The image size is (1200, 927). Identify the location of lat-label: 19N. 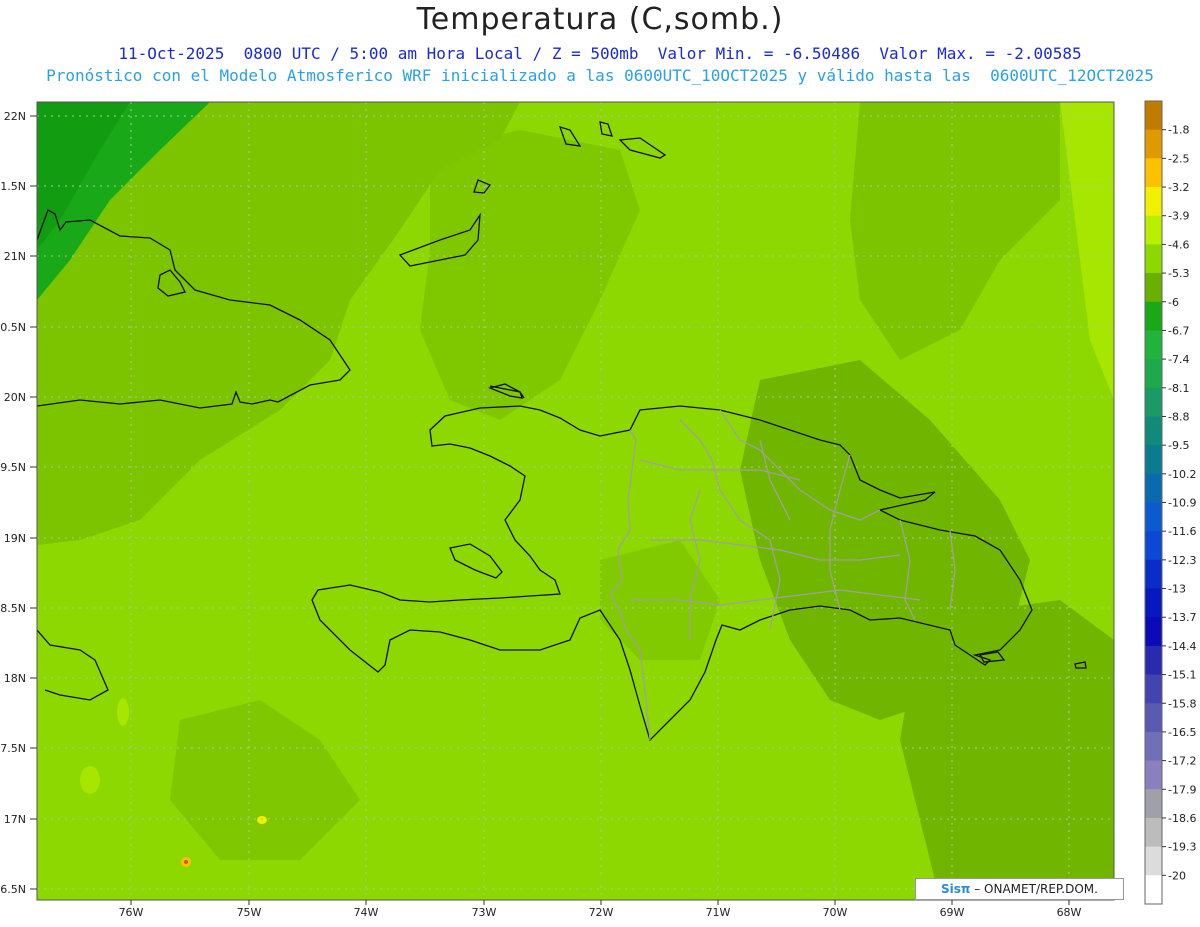
(15, 538).